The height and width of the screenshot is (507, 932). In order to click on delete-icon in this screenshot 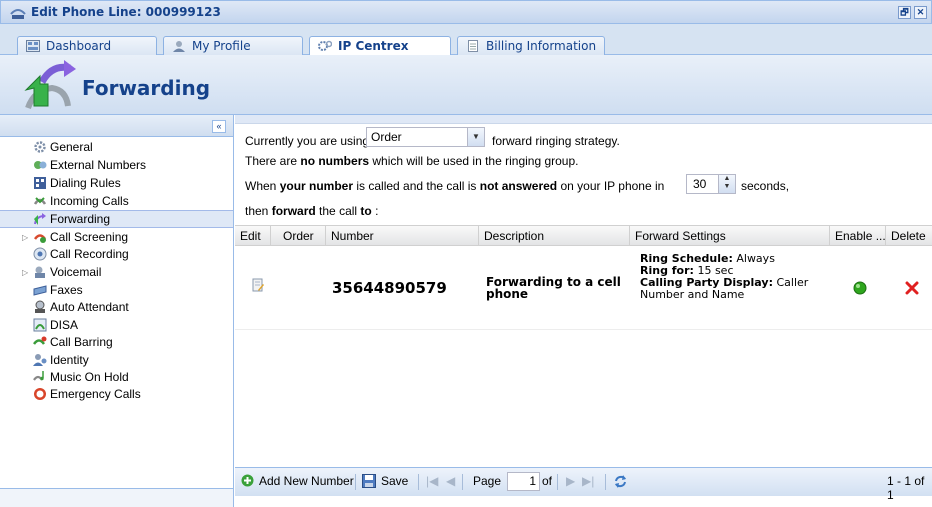, I will do `click(912, 288)`.